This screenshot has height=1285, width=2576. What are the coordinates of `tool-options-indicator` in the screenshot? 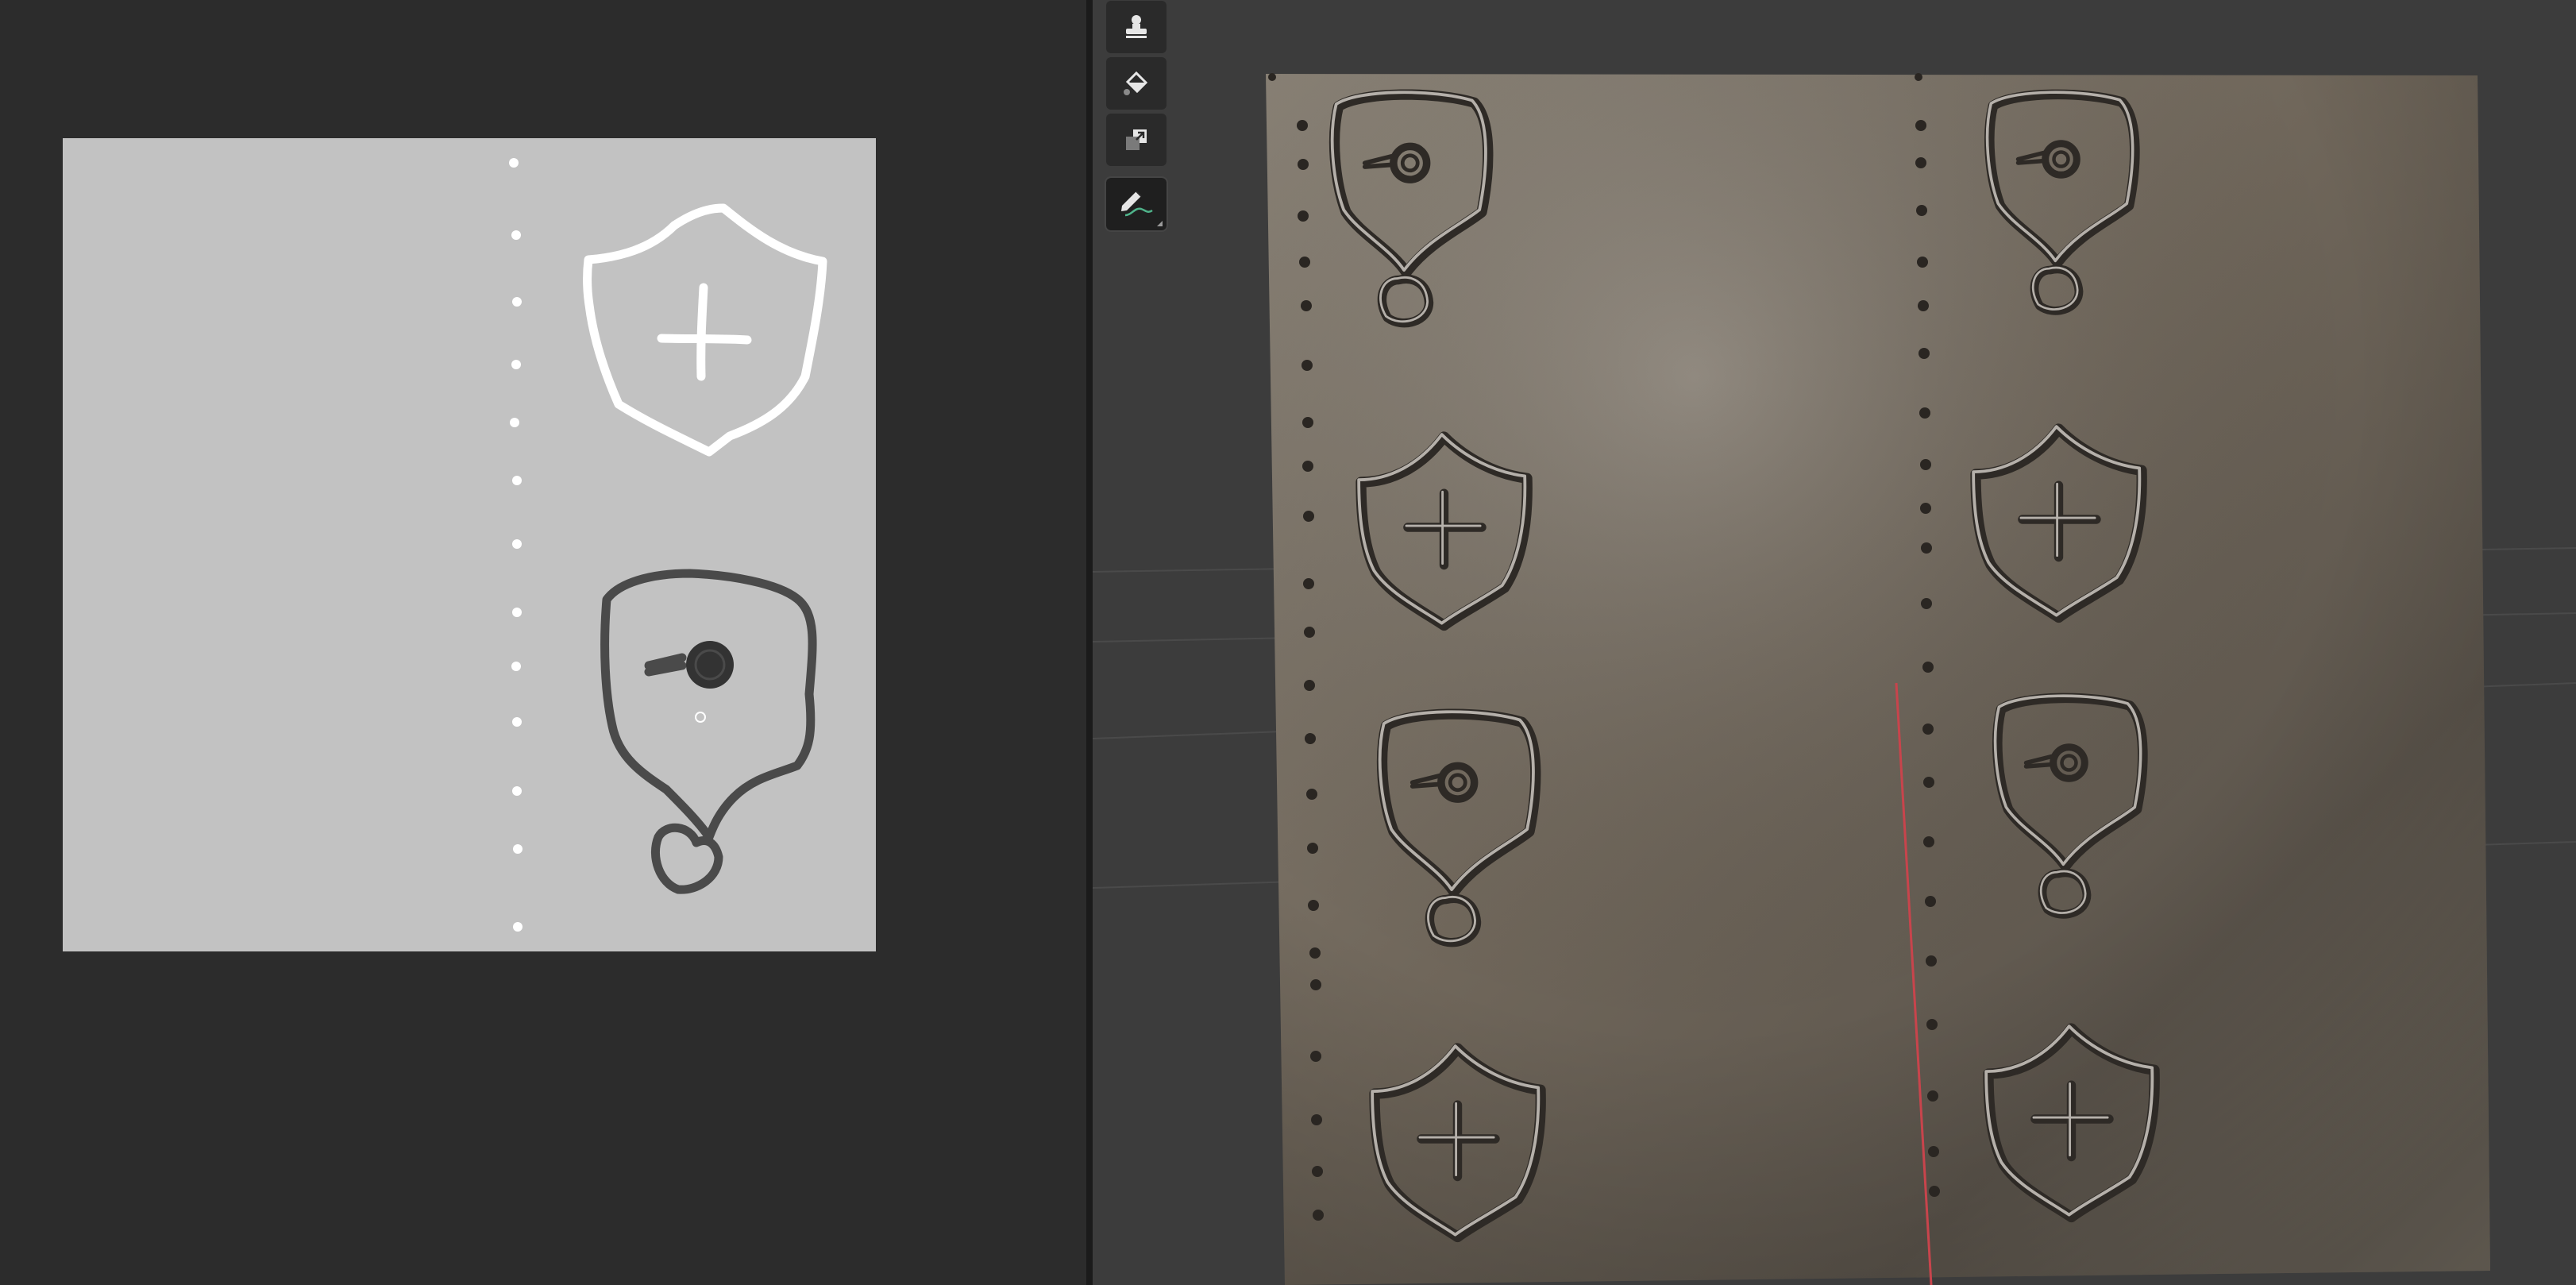 It's located at (1160, 223).